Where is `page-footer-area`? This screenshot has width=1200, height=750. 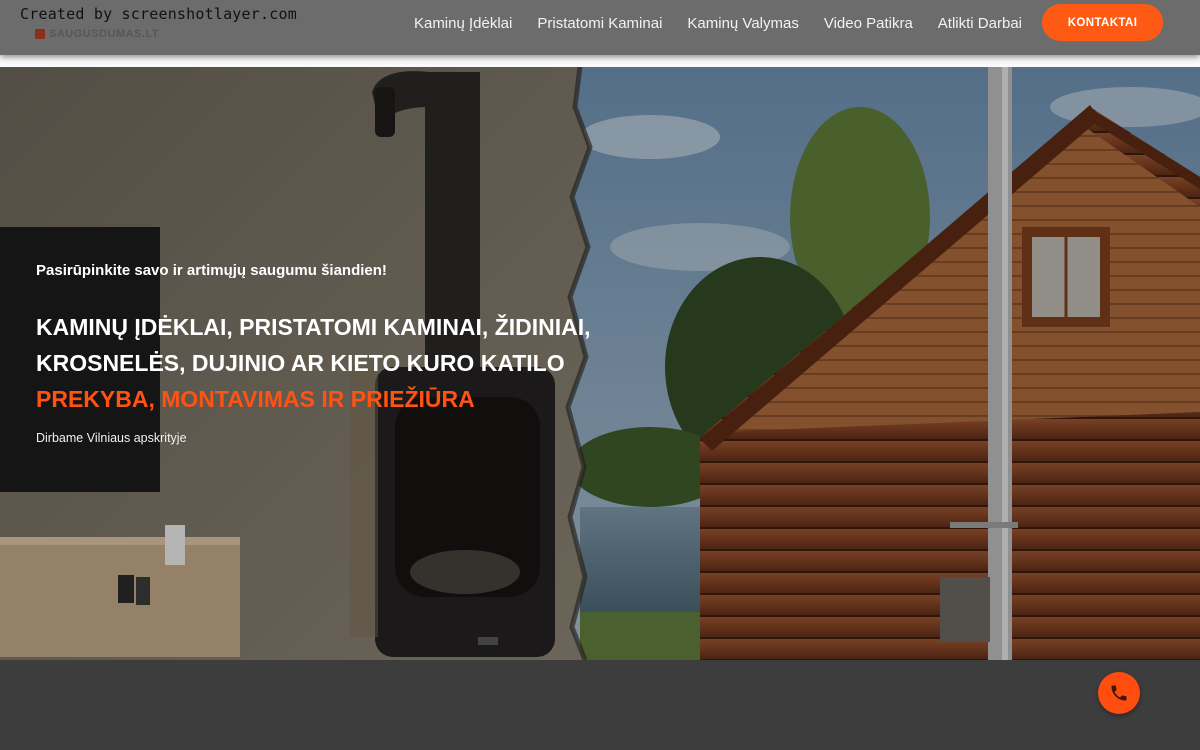
page-footer-area is located at coordinates (600, 705).